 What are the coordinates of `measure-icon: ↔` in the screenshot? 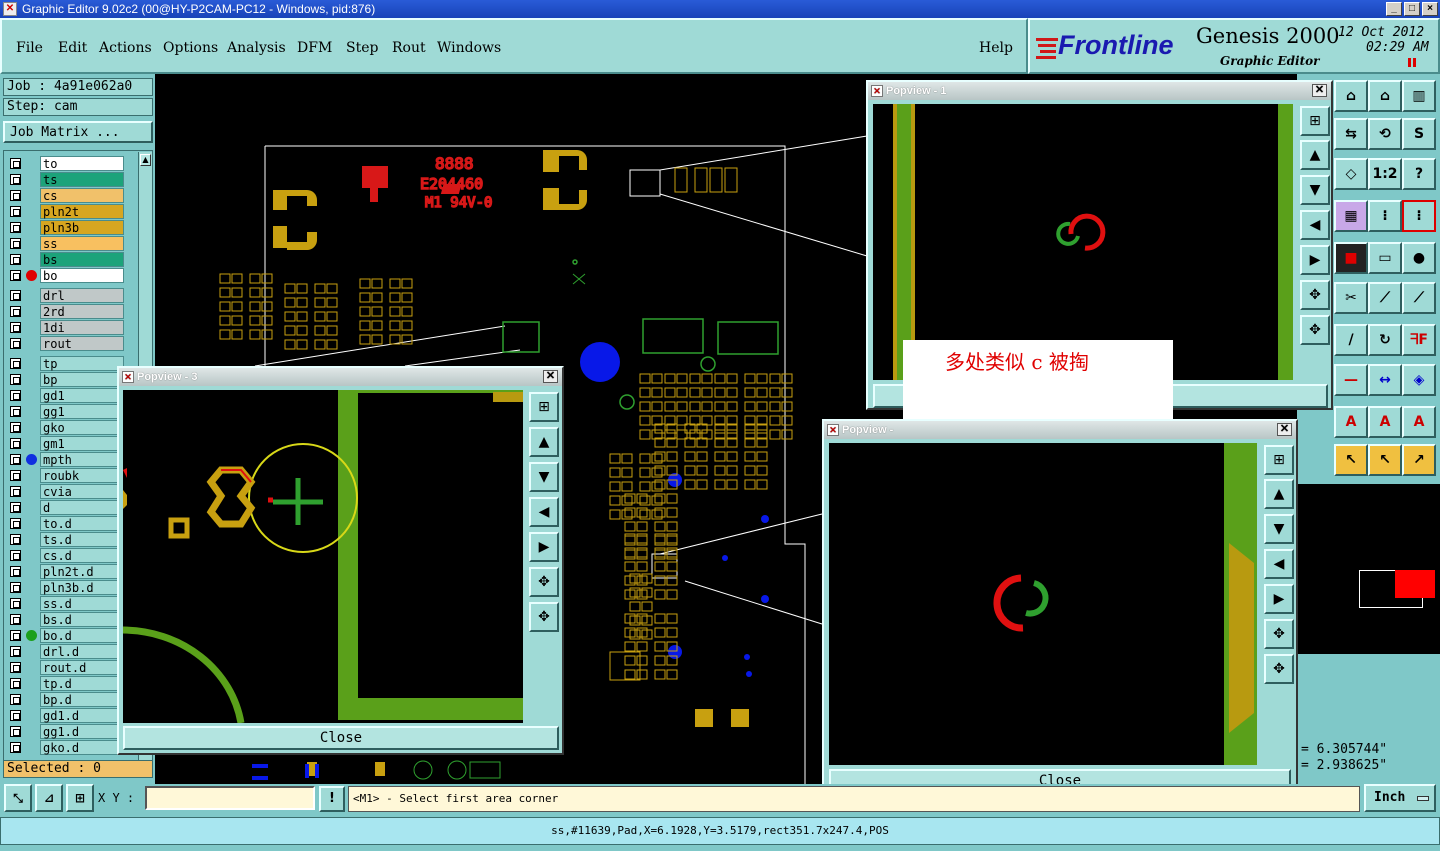 It's located at (1385, 380).